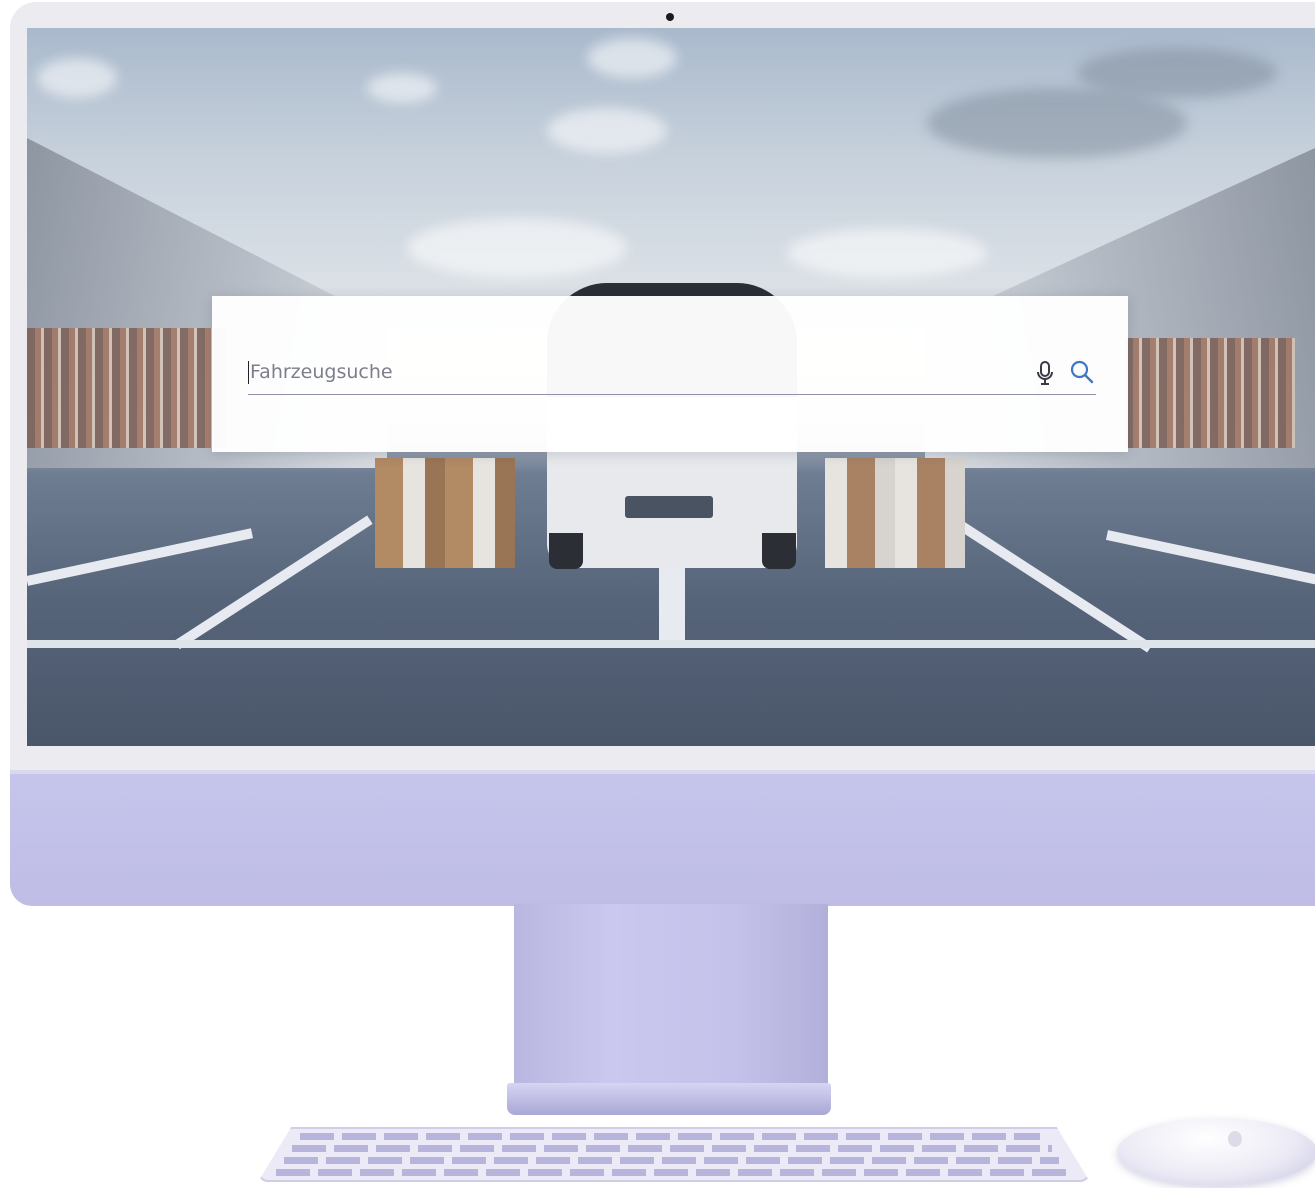 This screenshot has width=1315, height=1188. I want to click on shop-window-left, so click(127, 388).